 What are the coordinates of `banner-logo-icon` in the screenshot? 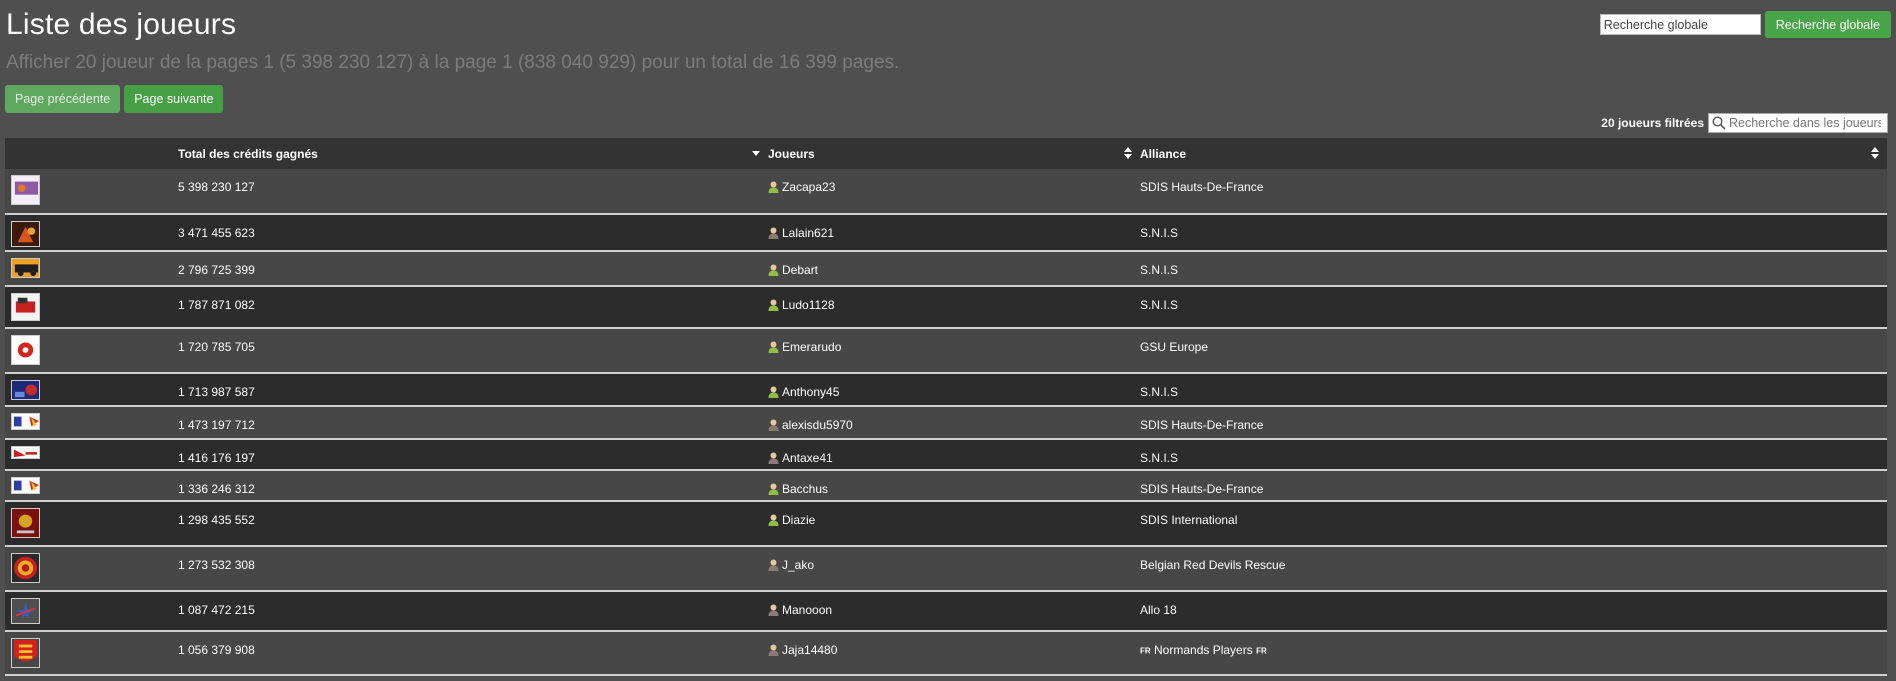 It's located at (25, 452).